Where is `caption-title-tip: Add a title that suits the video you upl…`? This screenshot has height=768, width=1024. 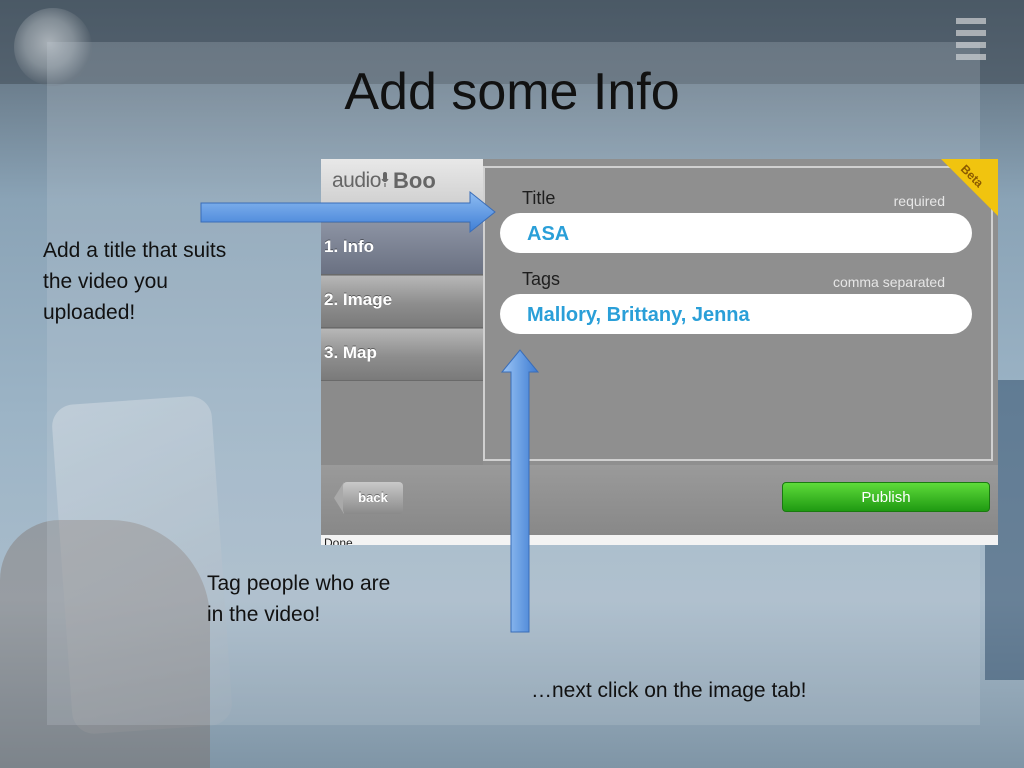 caption-title-tip: Add a title that suits the video you upl… is located at coordinates (163, 281).